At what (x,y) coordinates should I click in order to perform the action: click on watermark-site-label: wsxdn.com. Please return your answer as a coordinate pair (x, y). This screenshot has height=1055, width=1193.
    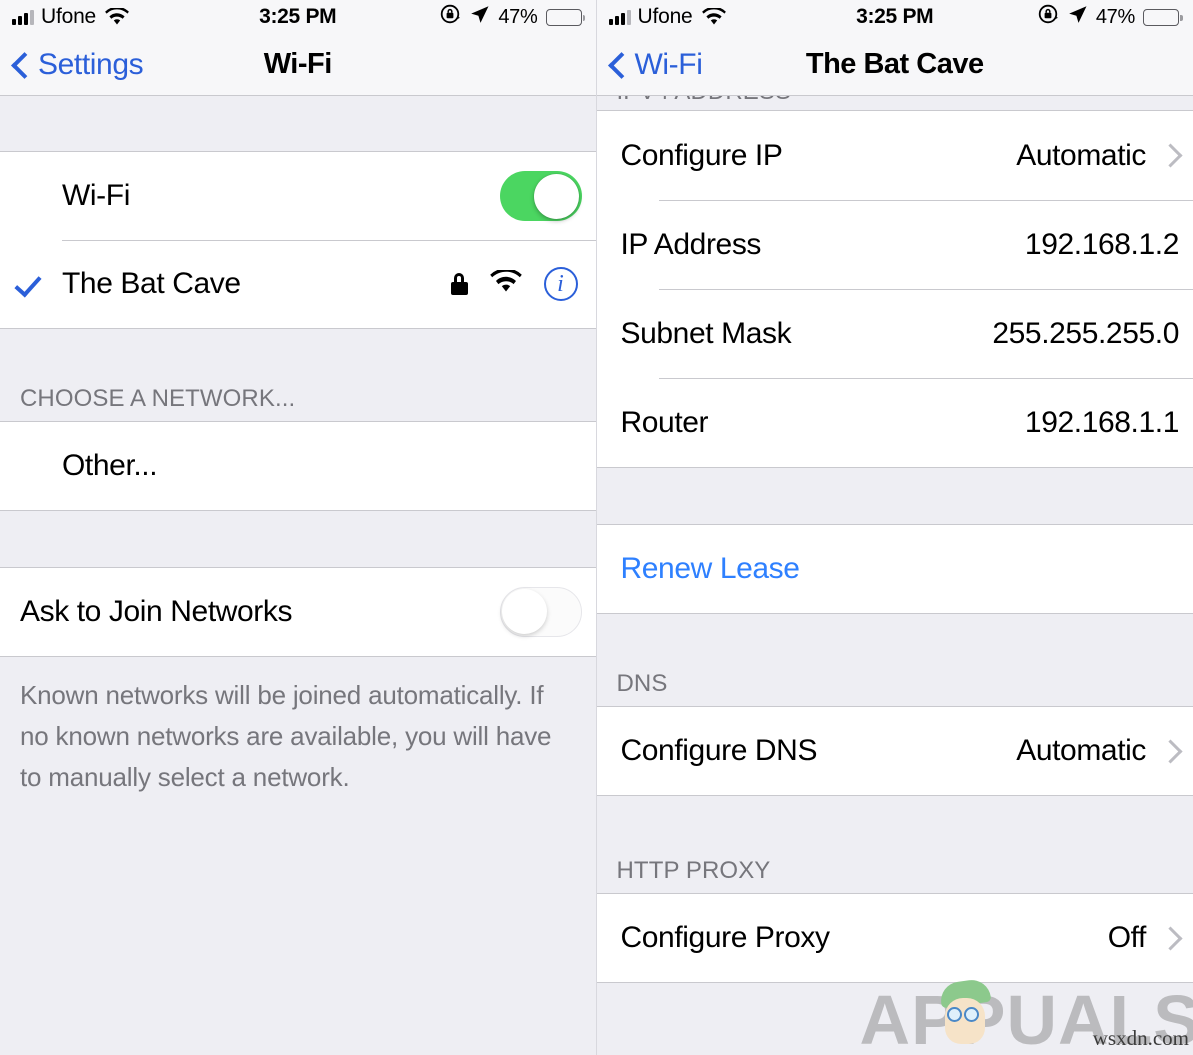
    Looking at the image, I should click on (1140, 1038).